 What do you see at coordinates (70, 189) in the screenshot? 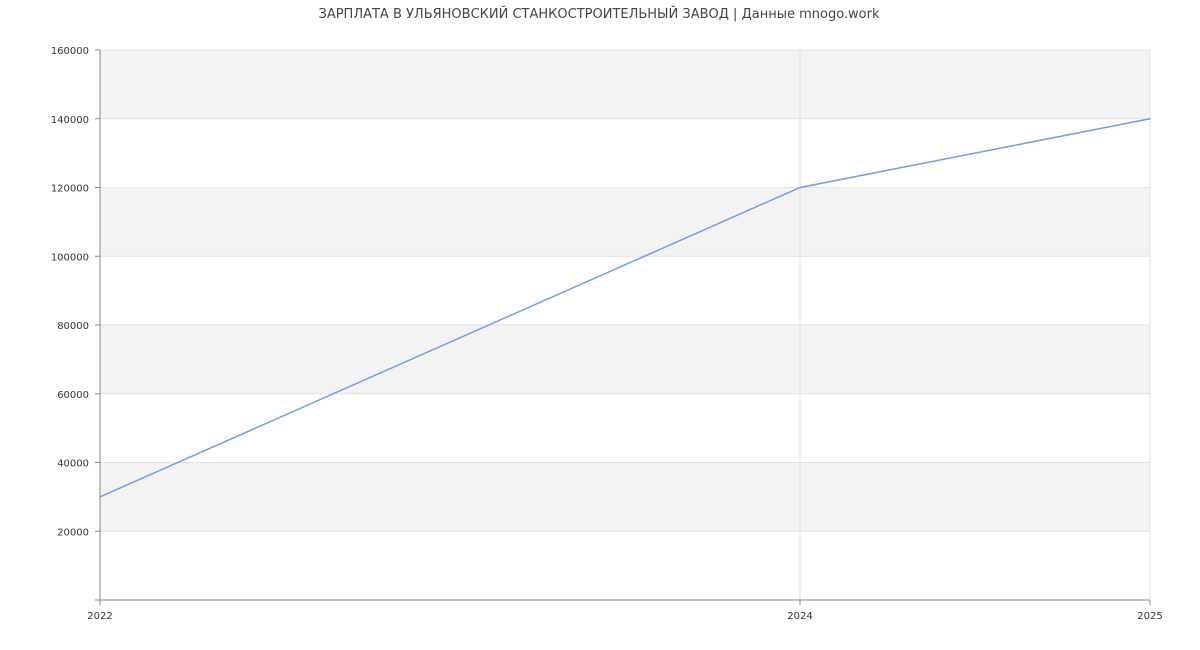
I see `y-tick-label: 120000` at bounding box center [70, 189].